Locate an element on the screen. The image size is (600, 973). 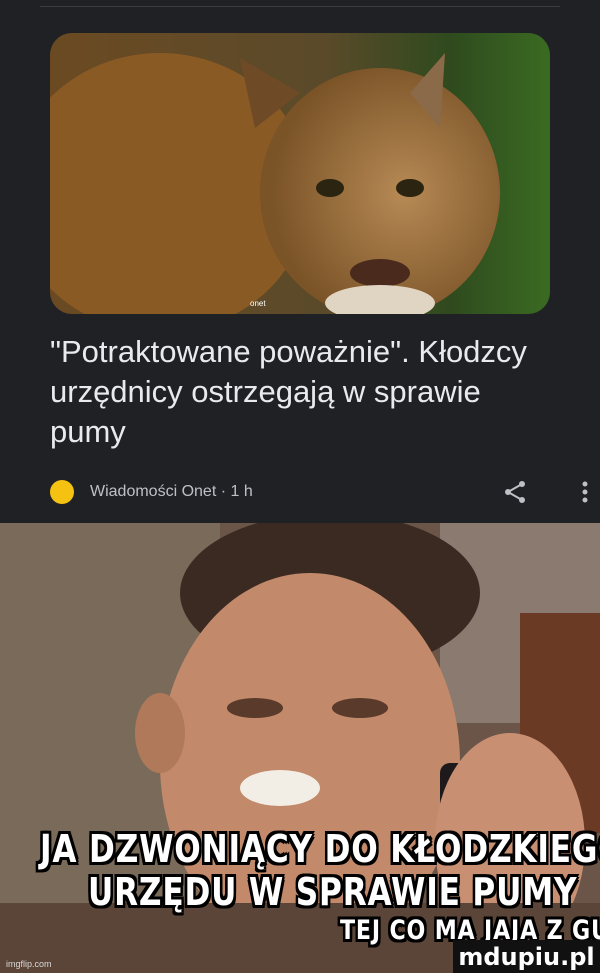
more-options-icon is located at coordinates (585, 492).